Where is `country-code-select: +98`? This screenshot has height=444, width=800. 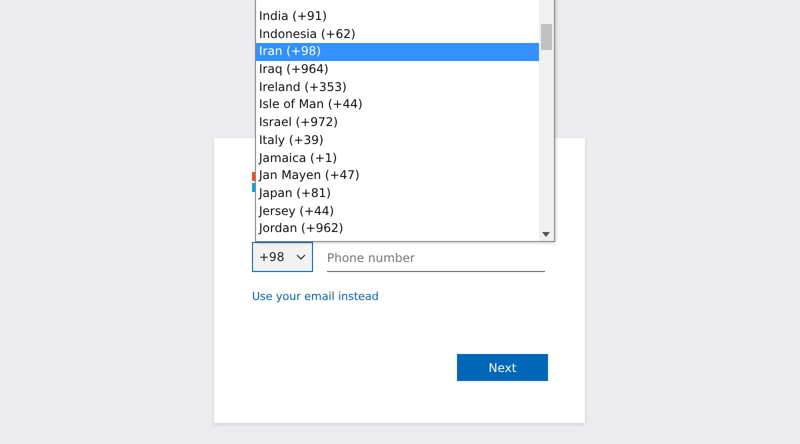
country-code-select: +98 is located at coordinates (282, 257).